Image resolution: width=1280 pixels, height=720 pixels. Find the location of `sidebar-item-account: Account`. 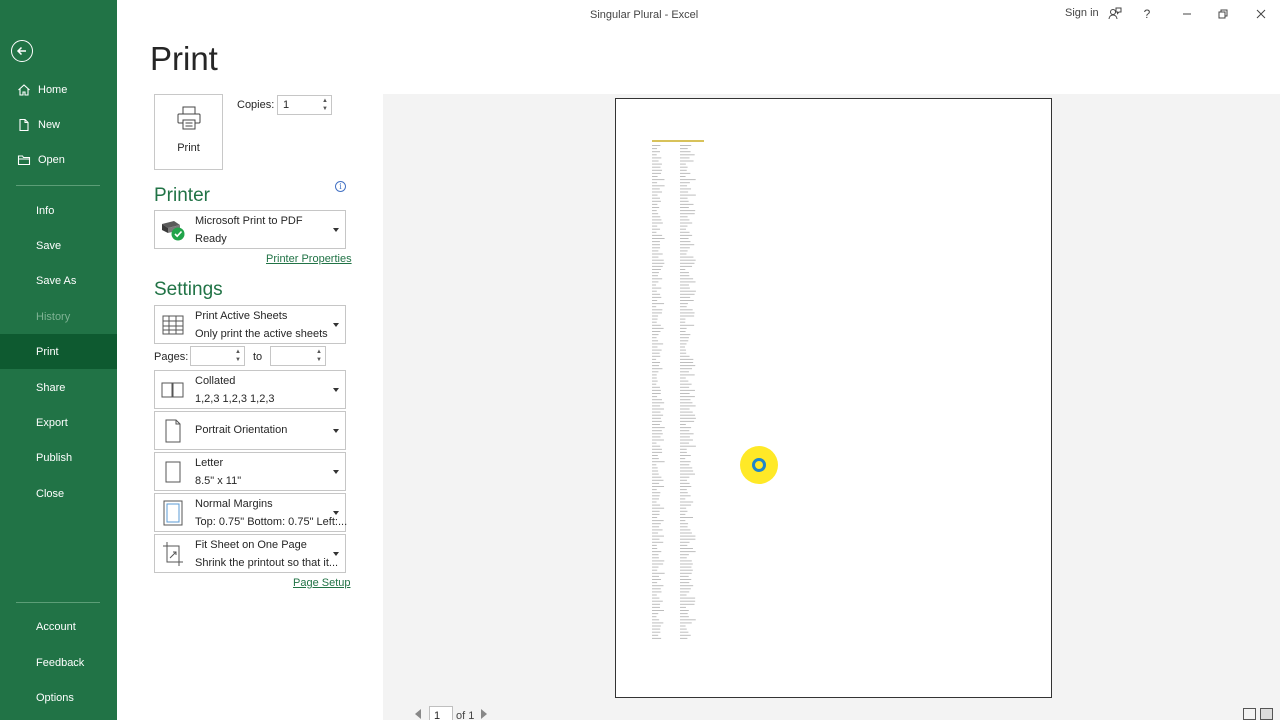

sidebar-item-account: Account is located at coordinates (58, 626).